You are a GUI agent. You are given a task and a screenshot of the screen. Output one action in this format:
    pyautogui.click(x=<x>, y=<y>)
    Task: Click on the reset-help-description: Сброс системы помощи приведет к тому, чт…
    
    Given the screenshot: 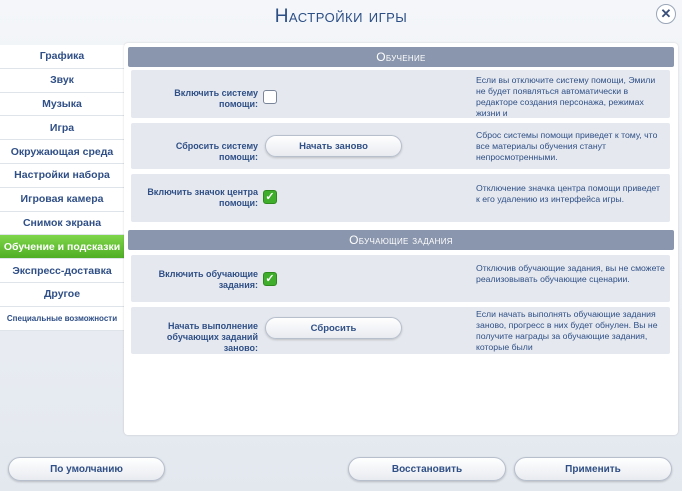 What is the action you would take?
    pyautogui.click(x=567, y=146)
    